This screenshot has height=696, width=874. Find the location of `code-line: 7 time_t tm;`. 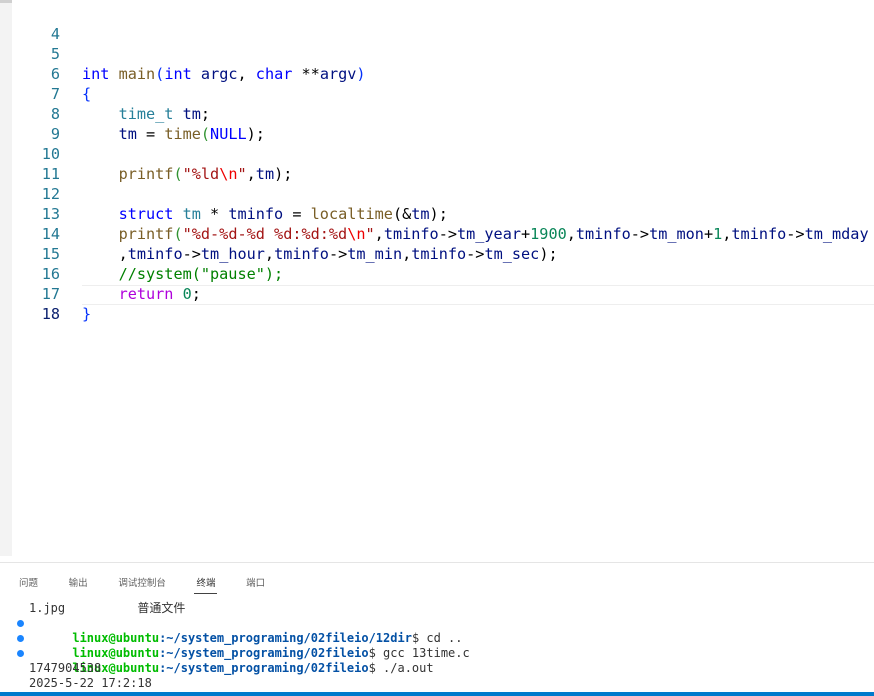

code-line: 7 time_t tm; is located at coordinates (443, 93).